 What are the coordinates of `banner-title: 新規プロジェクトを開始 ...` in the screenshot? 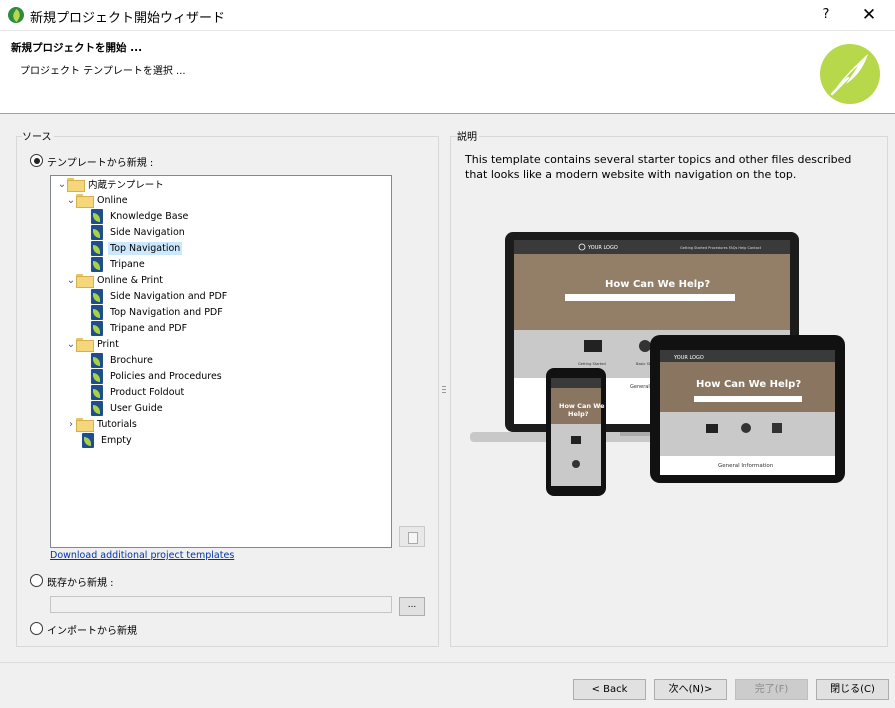 It's located at (77, 48).